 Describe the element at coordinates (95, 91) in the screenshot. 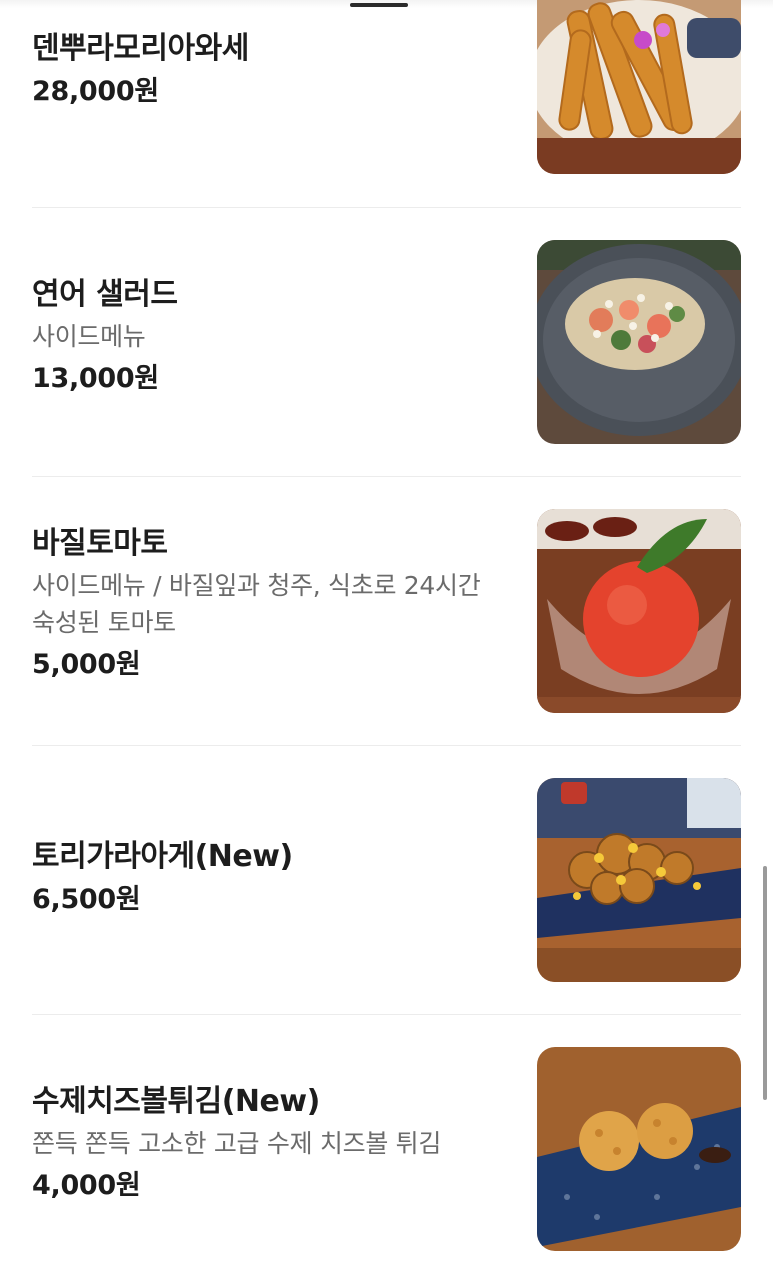

I see `menu-item-price: 28,000원` at that location.